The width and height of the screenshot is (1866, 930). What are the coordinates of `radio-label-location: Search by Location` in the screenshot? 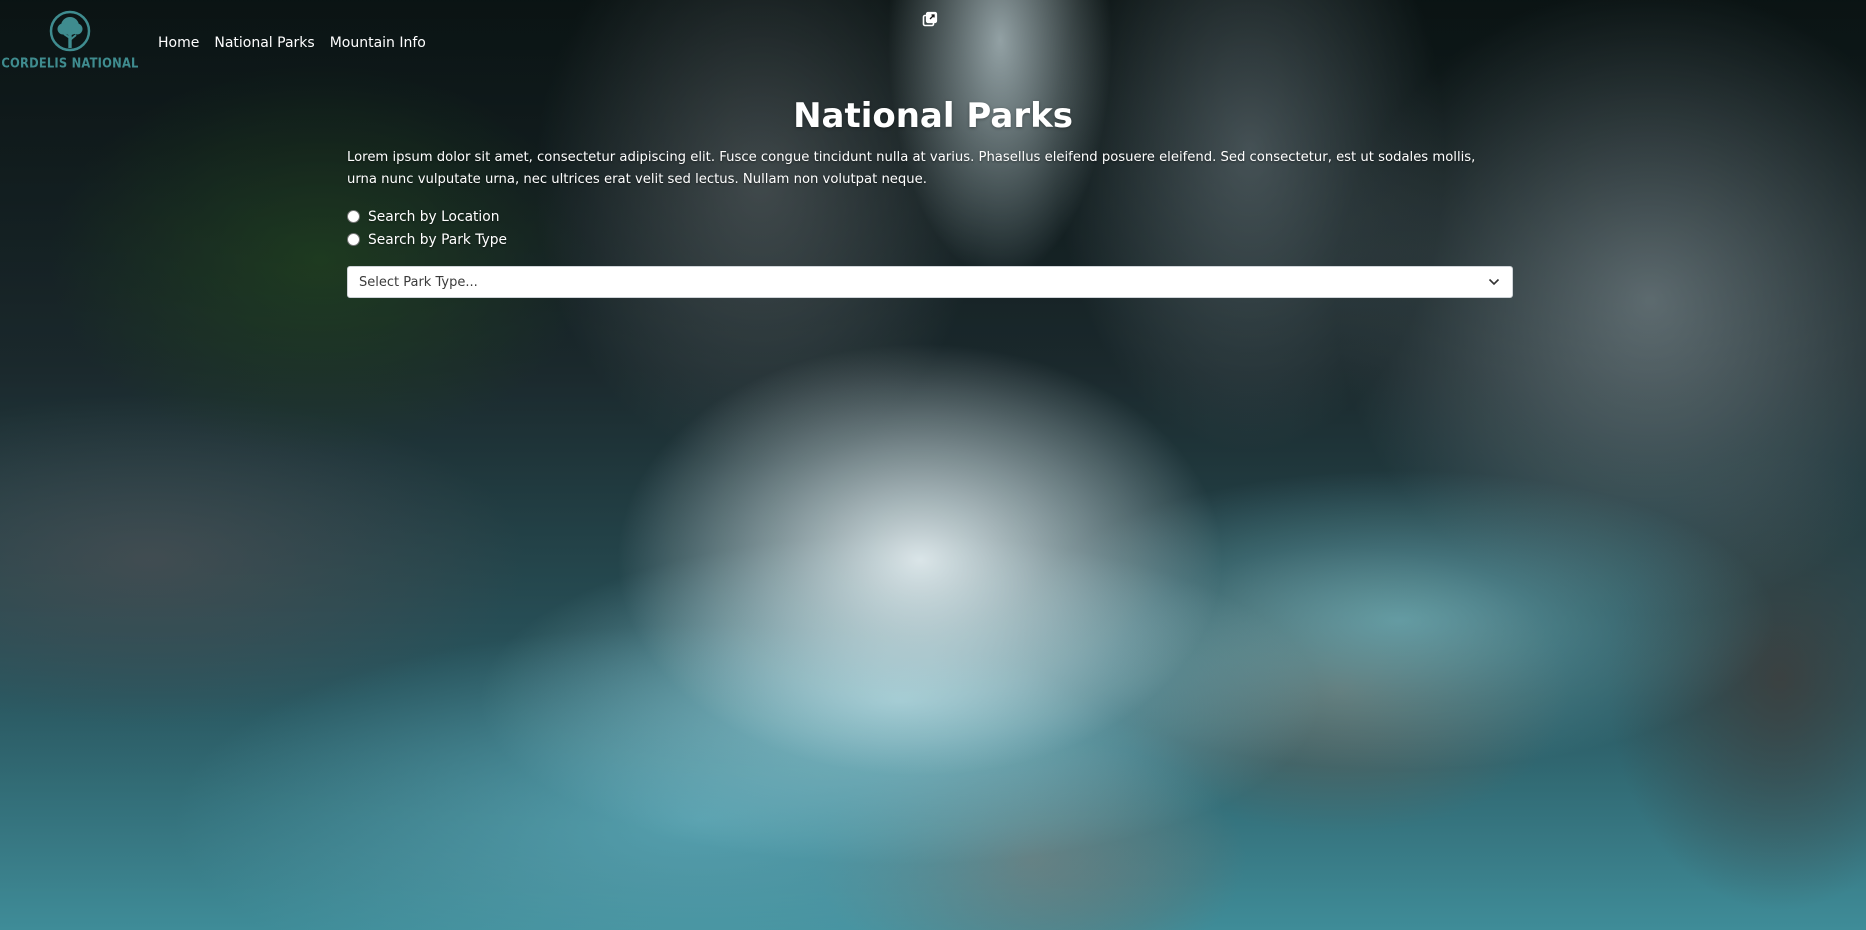 It's located at (433, 217).